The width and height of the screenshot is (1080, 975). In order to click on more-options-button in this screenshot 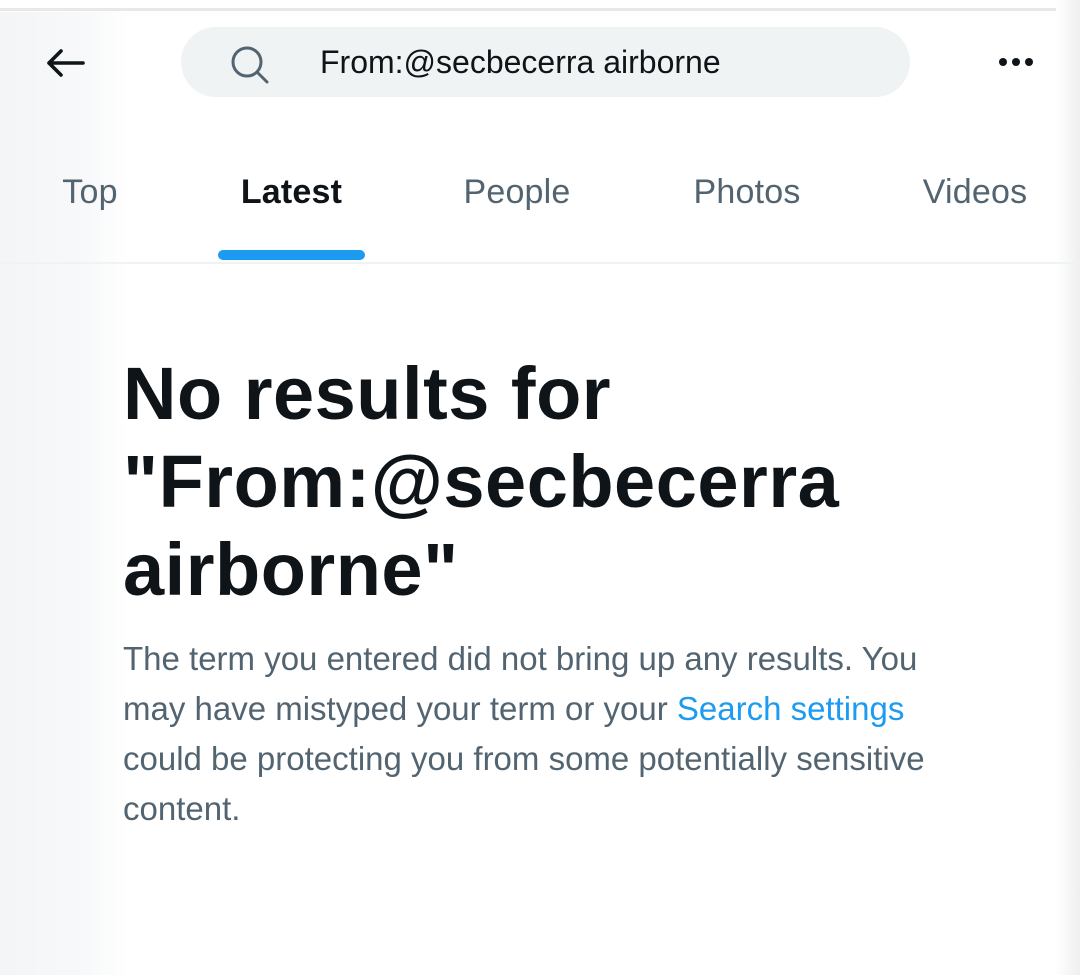, I will do `click(1016, 62)`.